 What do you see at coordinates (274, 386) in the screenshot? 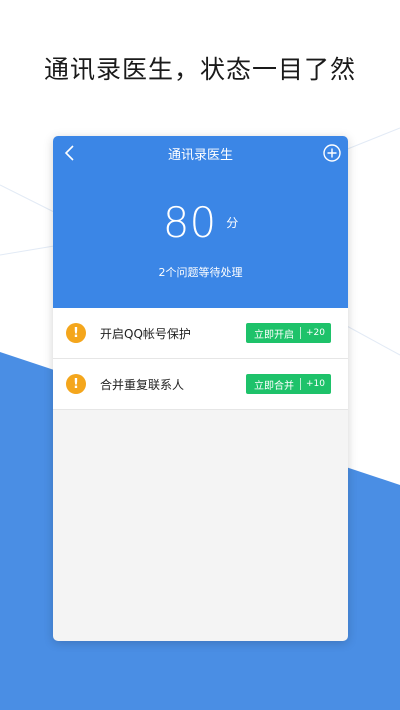
I see `action-label: 立即合并` at bounding box center [274, 386].